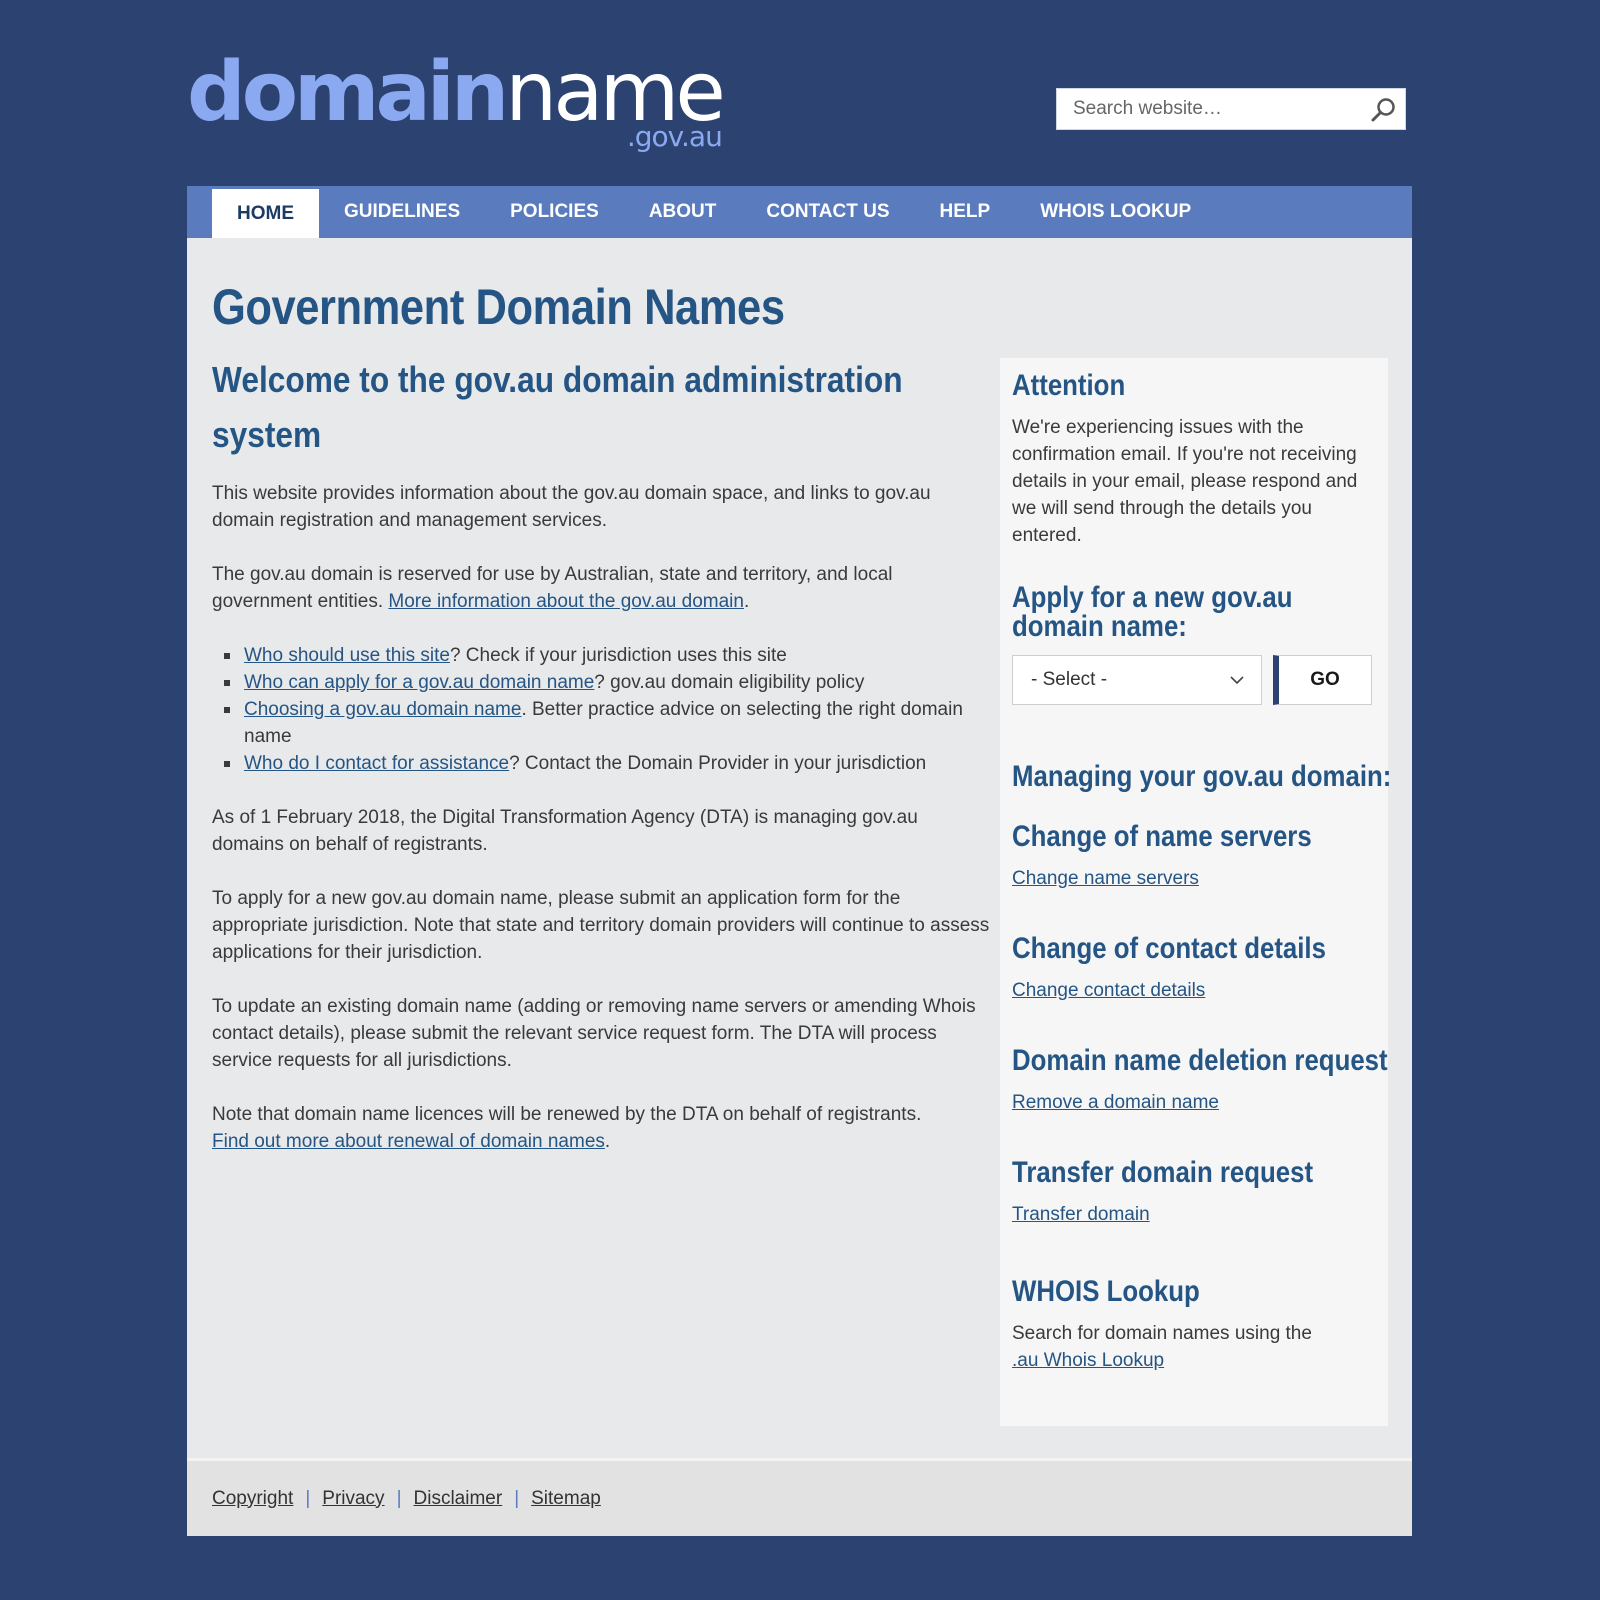 The image size is (1600, 1600). I want to click on deletion-heading: Domain name deletion request, so click(1200, 1060).